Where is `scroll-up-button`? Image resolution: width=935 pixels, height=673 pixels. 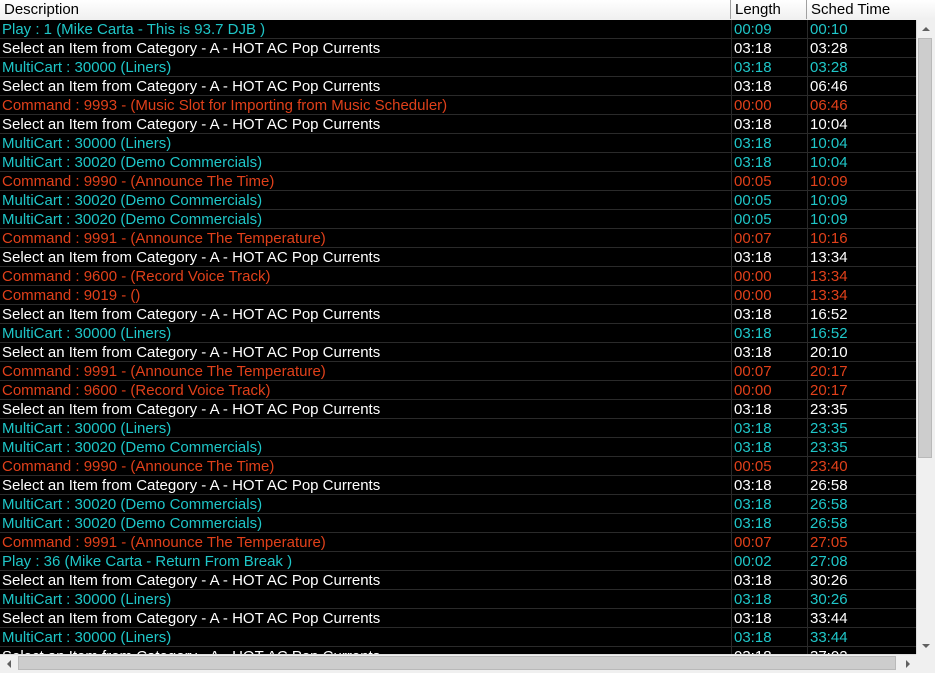
scroll-up-button is located at coordinates (925, 28).